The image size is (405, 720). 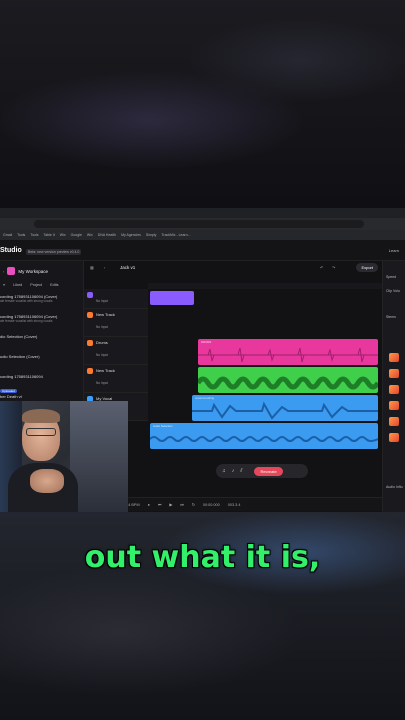 What do you see at coordinates (48, 235) in the screenshot?
I see `bookmark-item: Table It` at bounding box center [48, 235].